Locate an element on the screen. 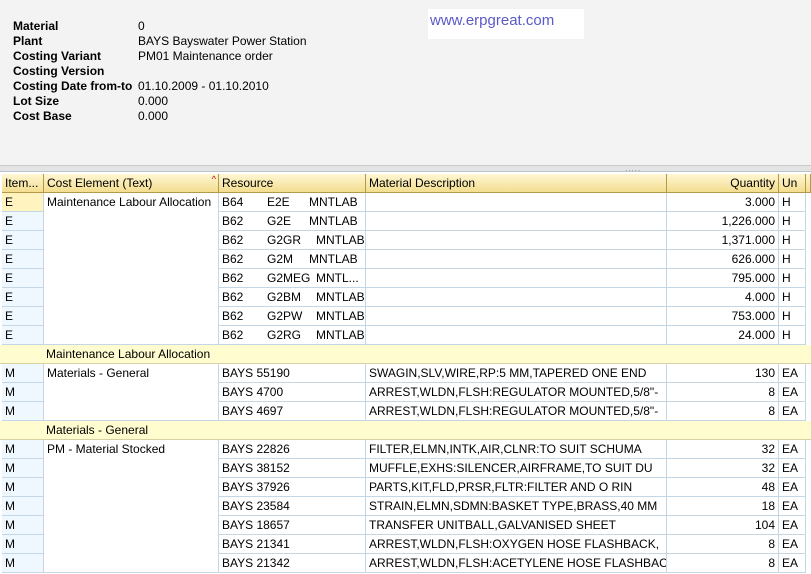 The width and height of the screenshot is (811, 574). column-header-unit: Un is located at coordinates (792, 183).